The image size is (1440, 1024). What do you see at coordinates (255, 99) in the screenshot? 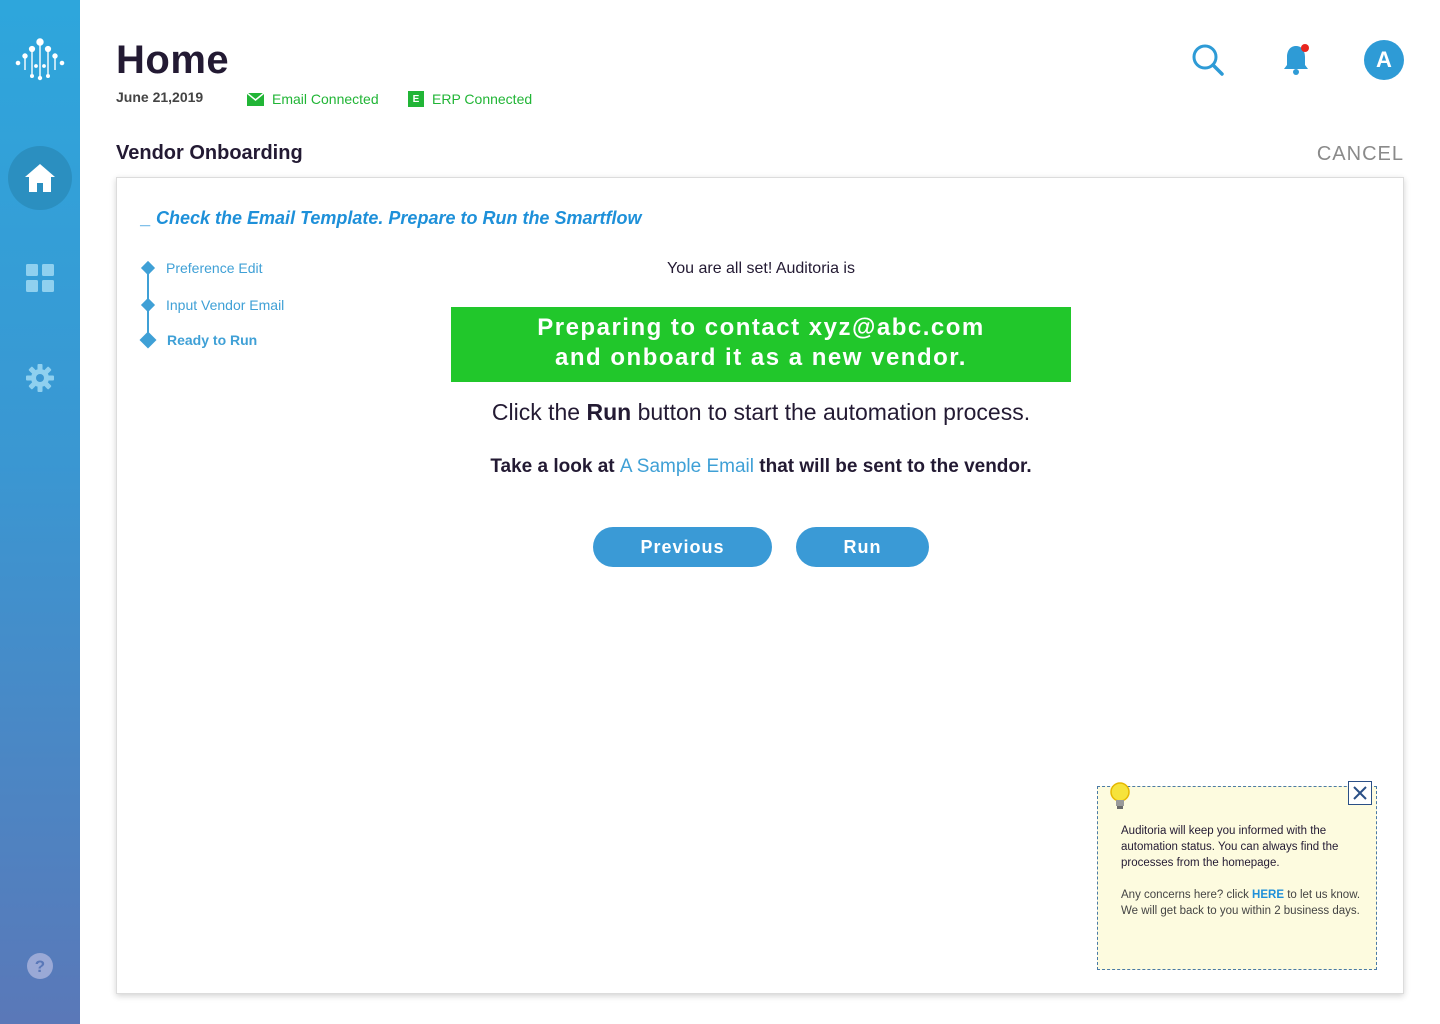
I see `mail-icon` at bounding box center [255, 99].